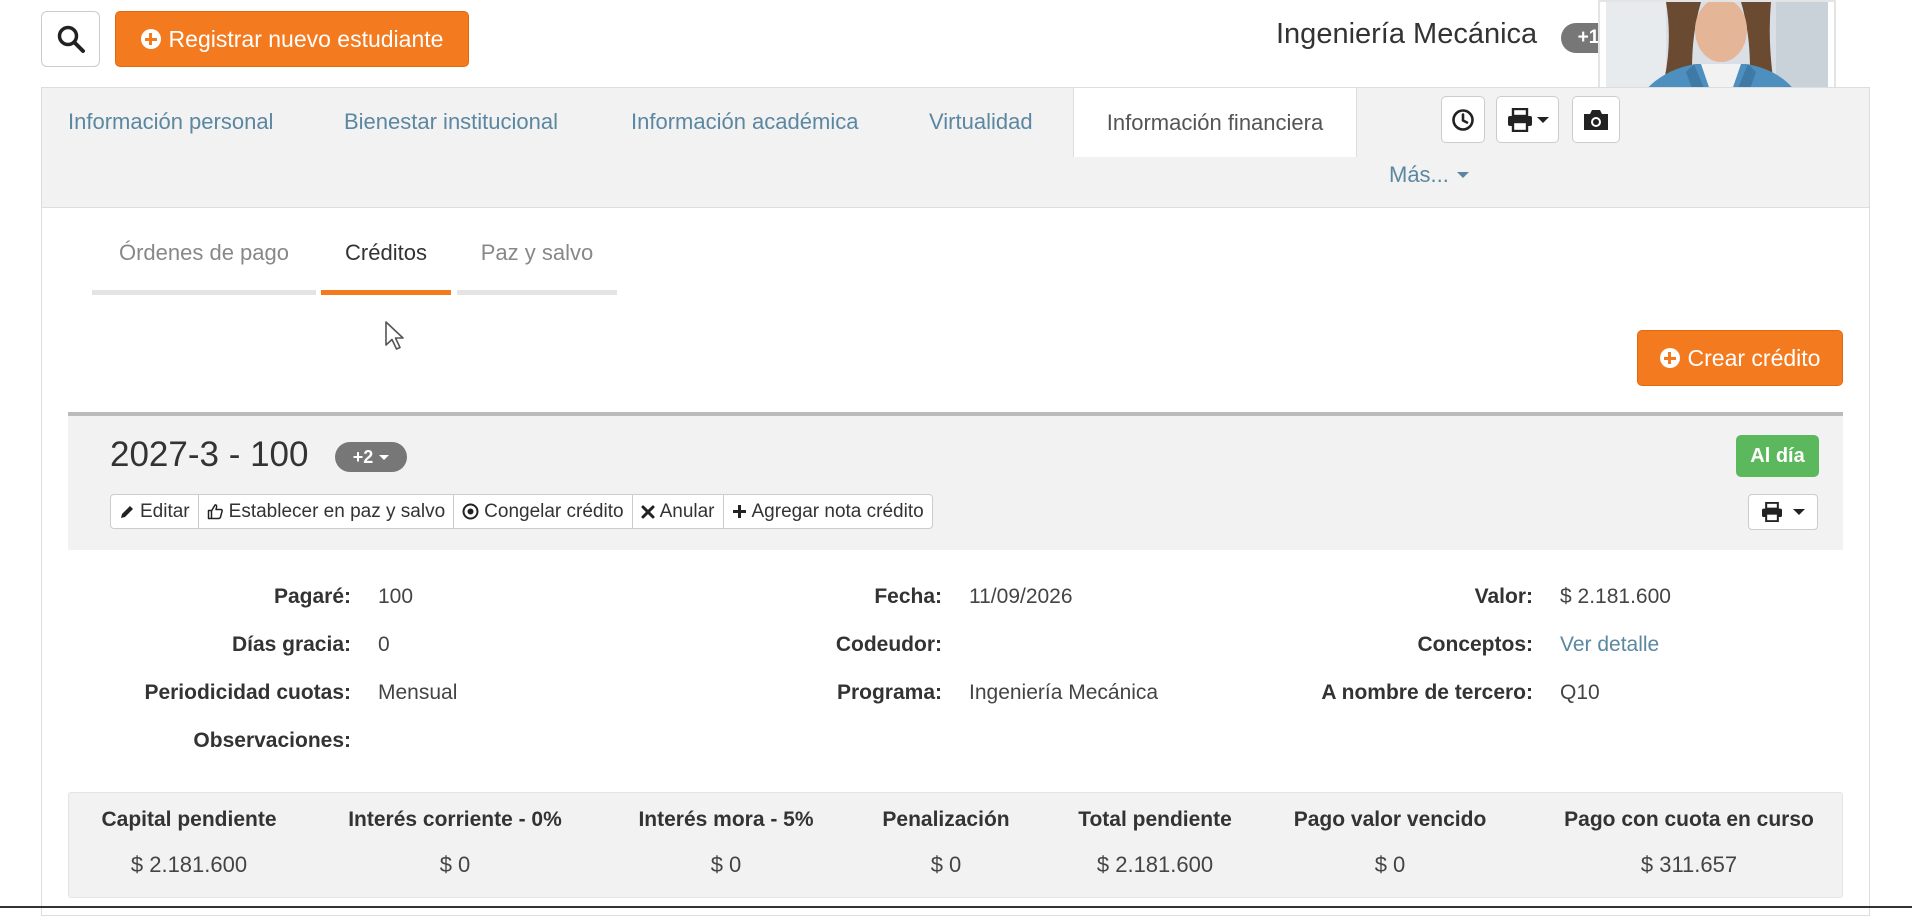  What do you see at coordinates (1427, 692) in the screenshot?
I see `third-party-label: A nombre de tercero:` at bounding box center [1427, 692].